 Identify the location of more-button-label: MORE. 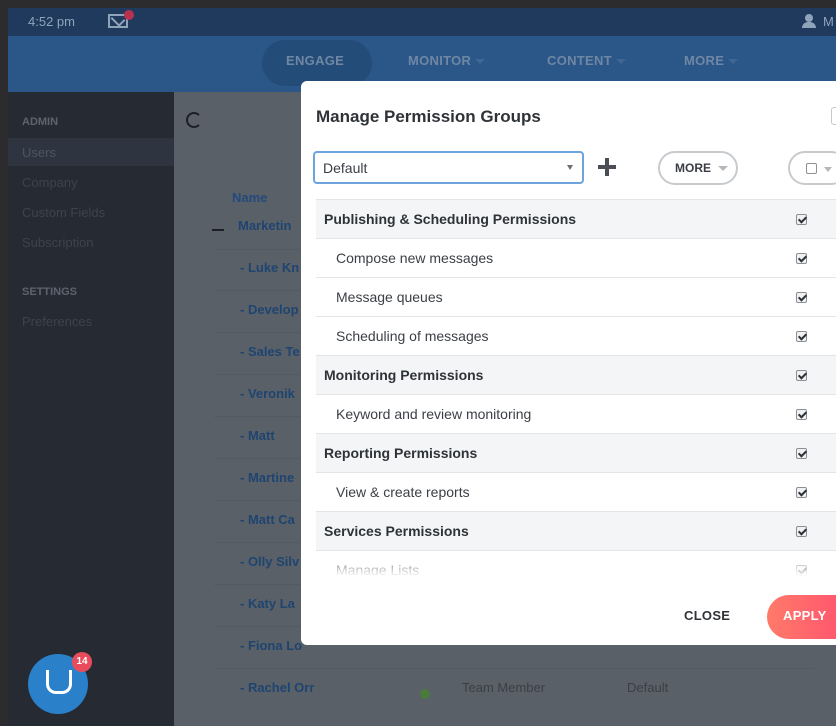
(693, 168).